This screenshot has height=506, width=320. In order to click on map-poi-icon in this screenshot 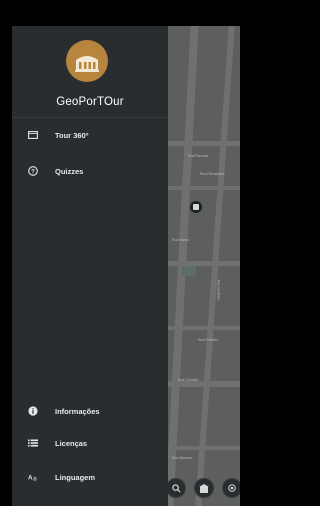, I will do `click(196, 207)`.